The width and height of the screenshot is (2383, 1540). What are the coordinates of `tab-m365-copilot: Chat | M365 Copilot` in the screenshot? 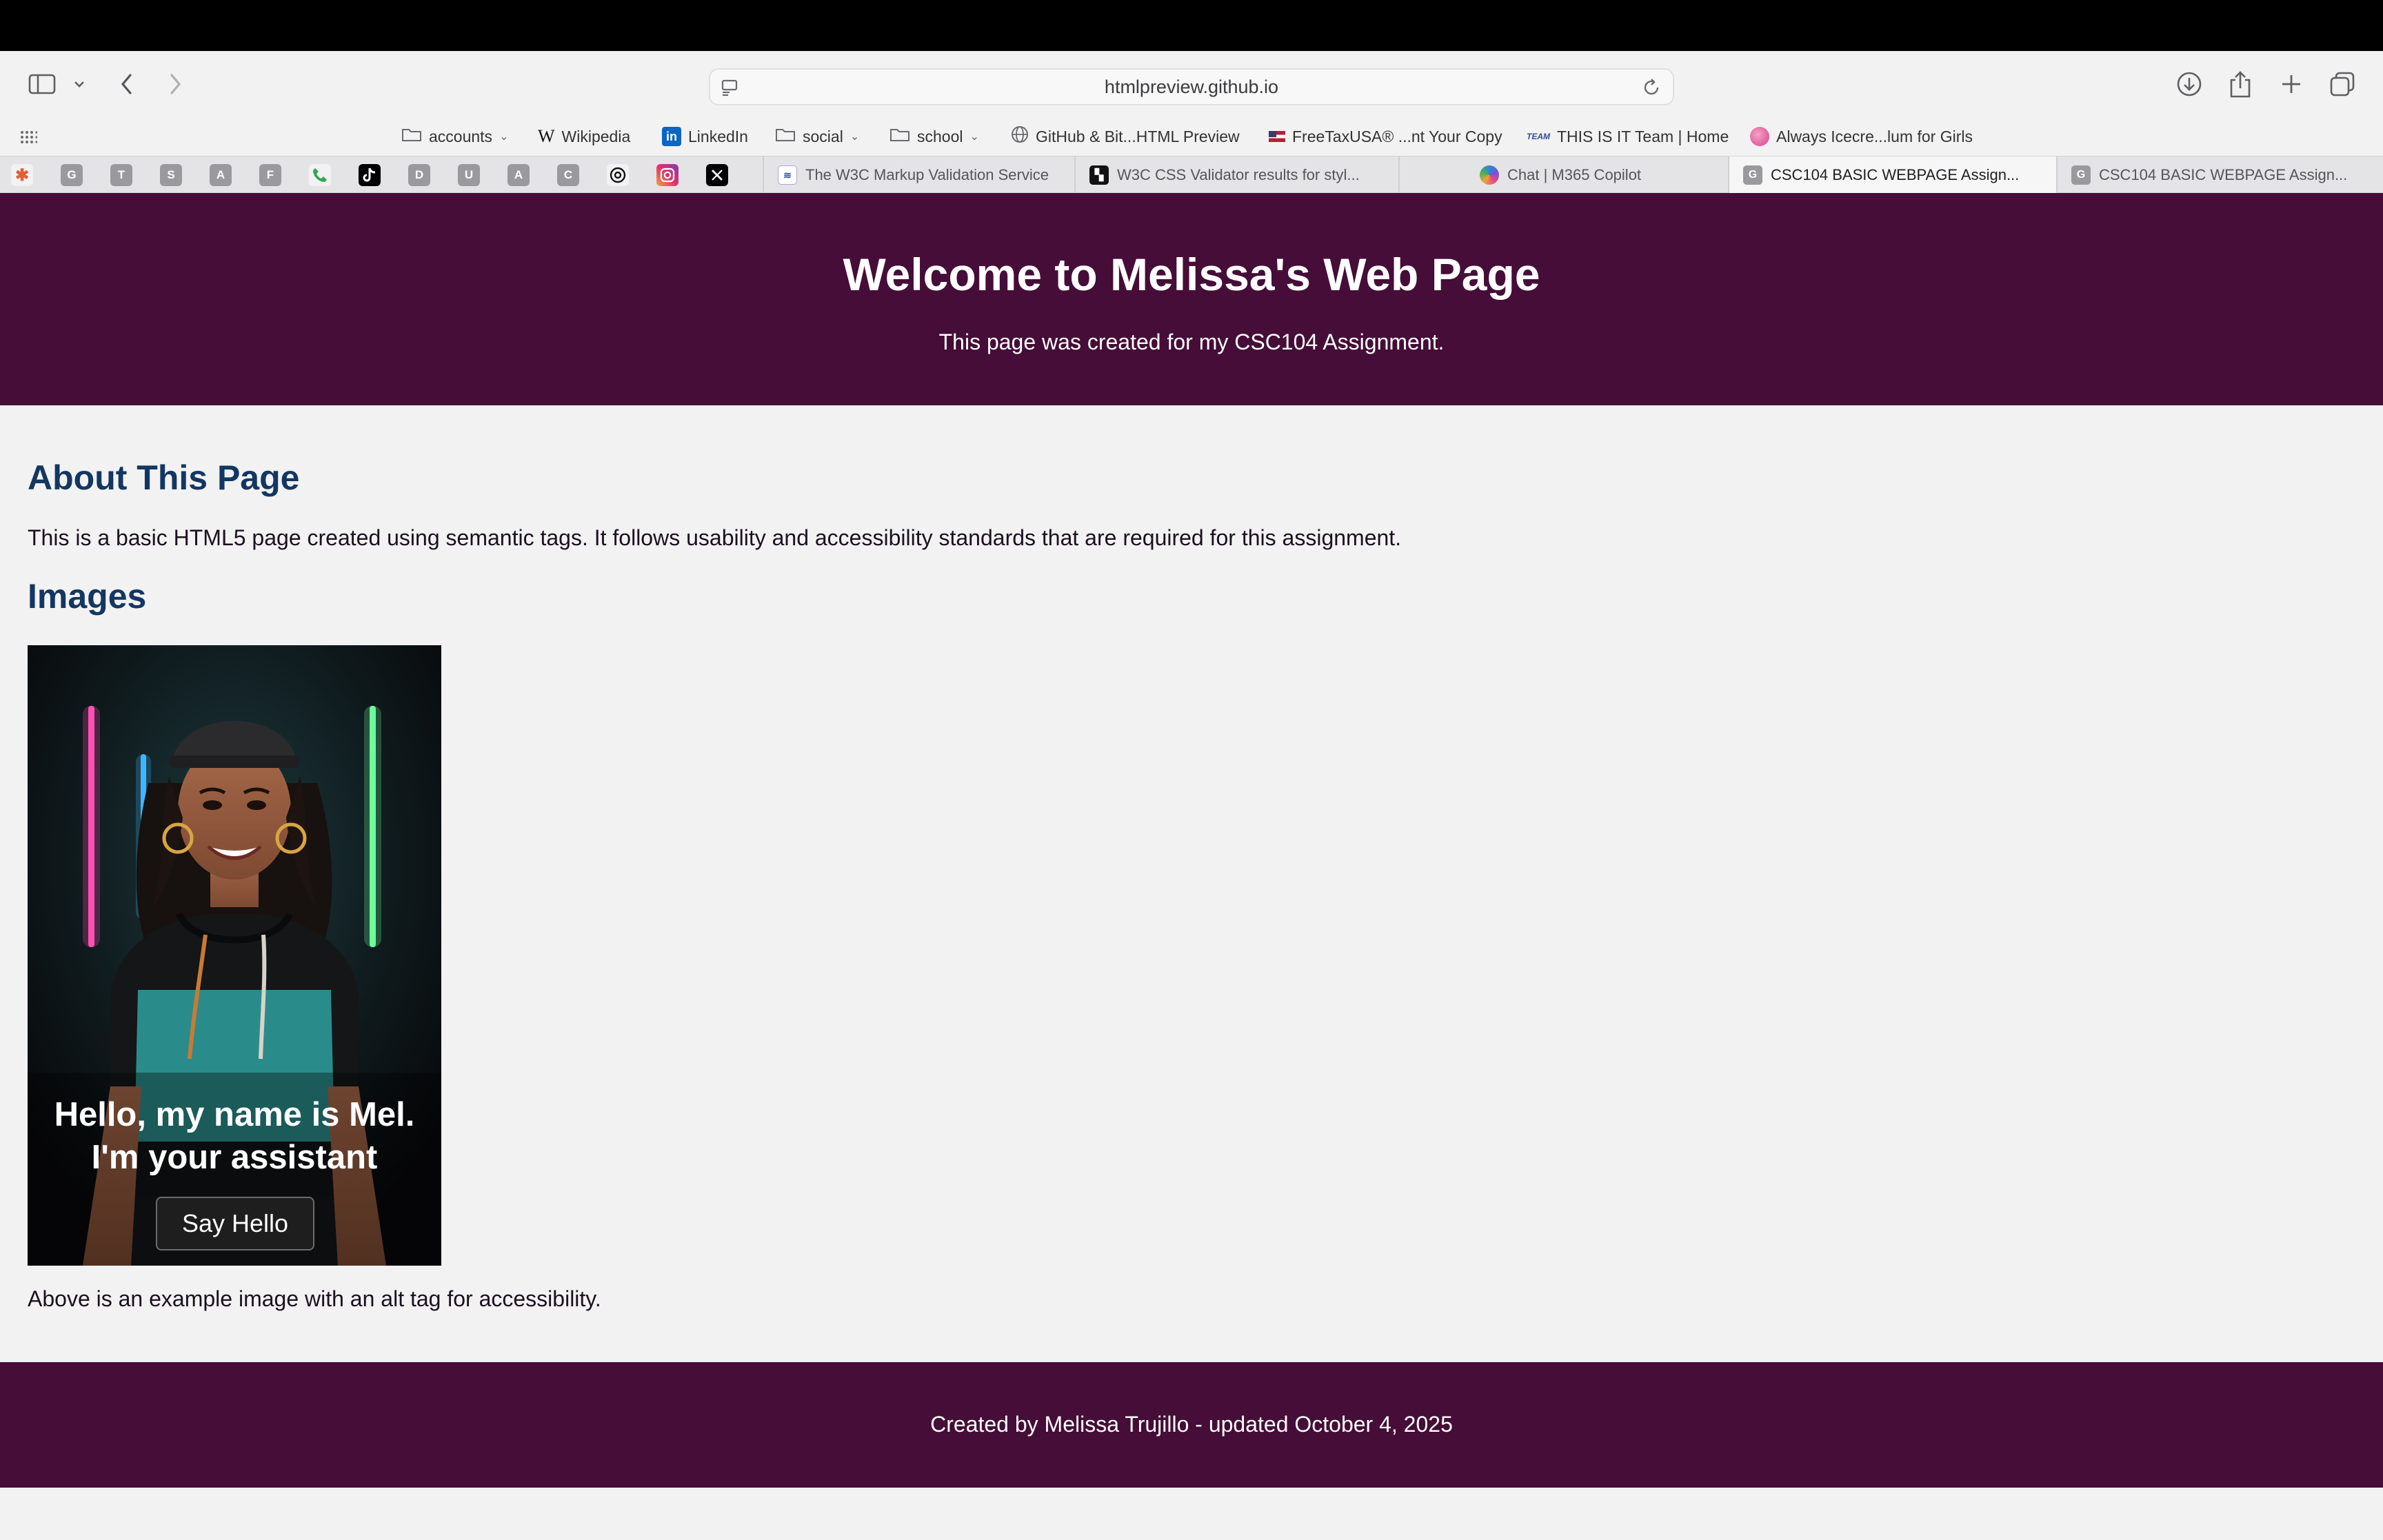 It's located at (1563, 175).